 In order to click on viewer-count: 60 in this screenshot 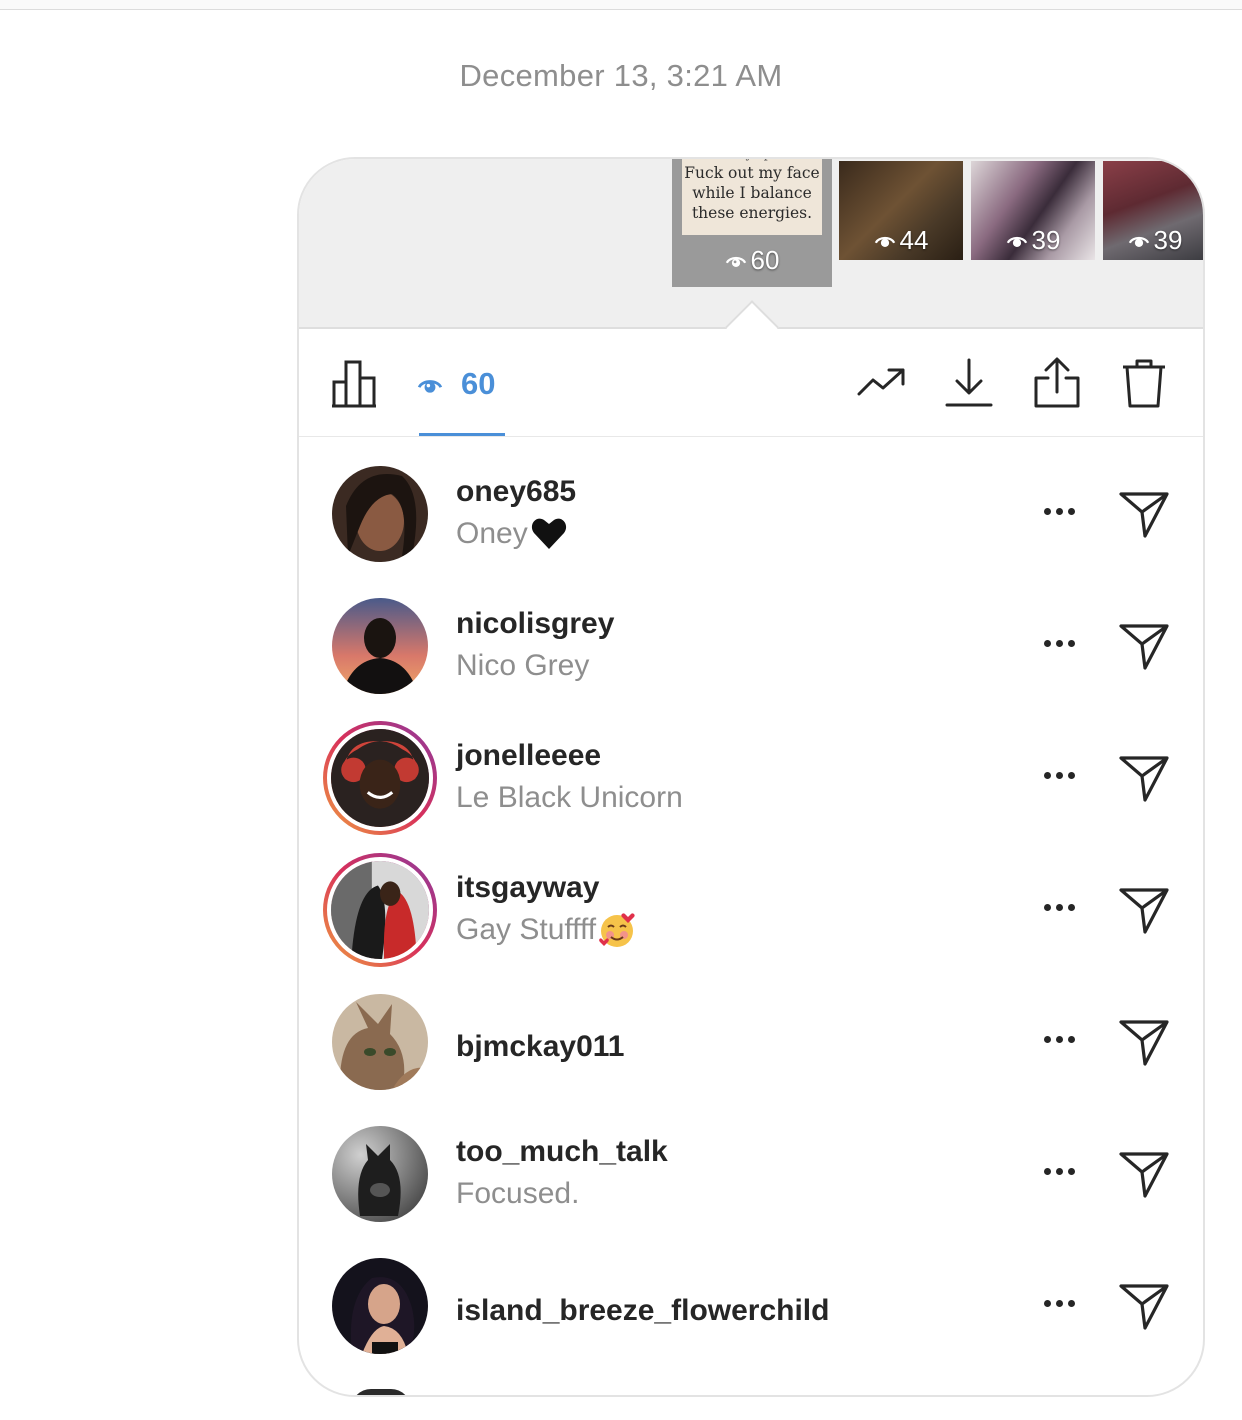, I will do `click(478, 383)`.